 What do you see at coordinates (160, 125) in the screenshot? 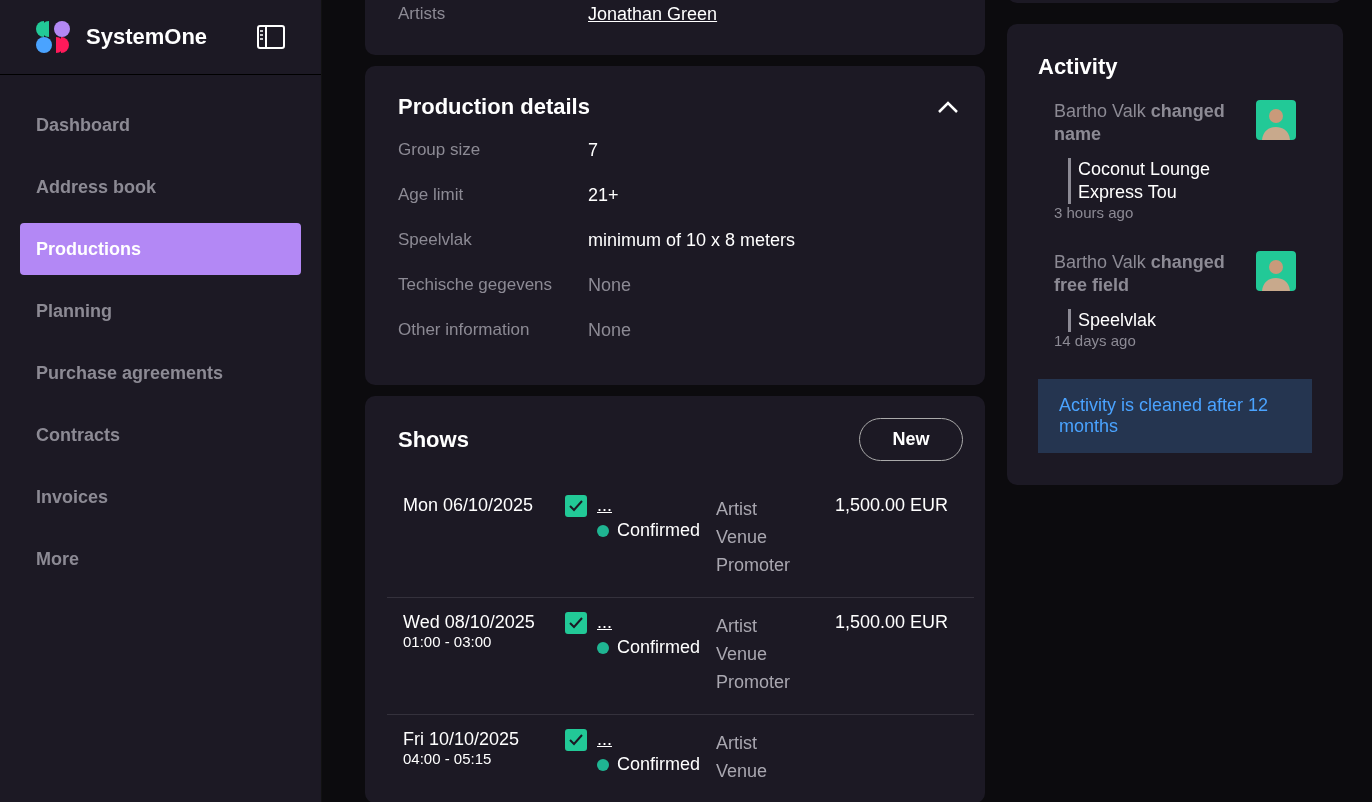
I see `sidebar-item: Dashboard` at bounding box center [160, 125].